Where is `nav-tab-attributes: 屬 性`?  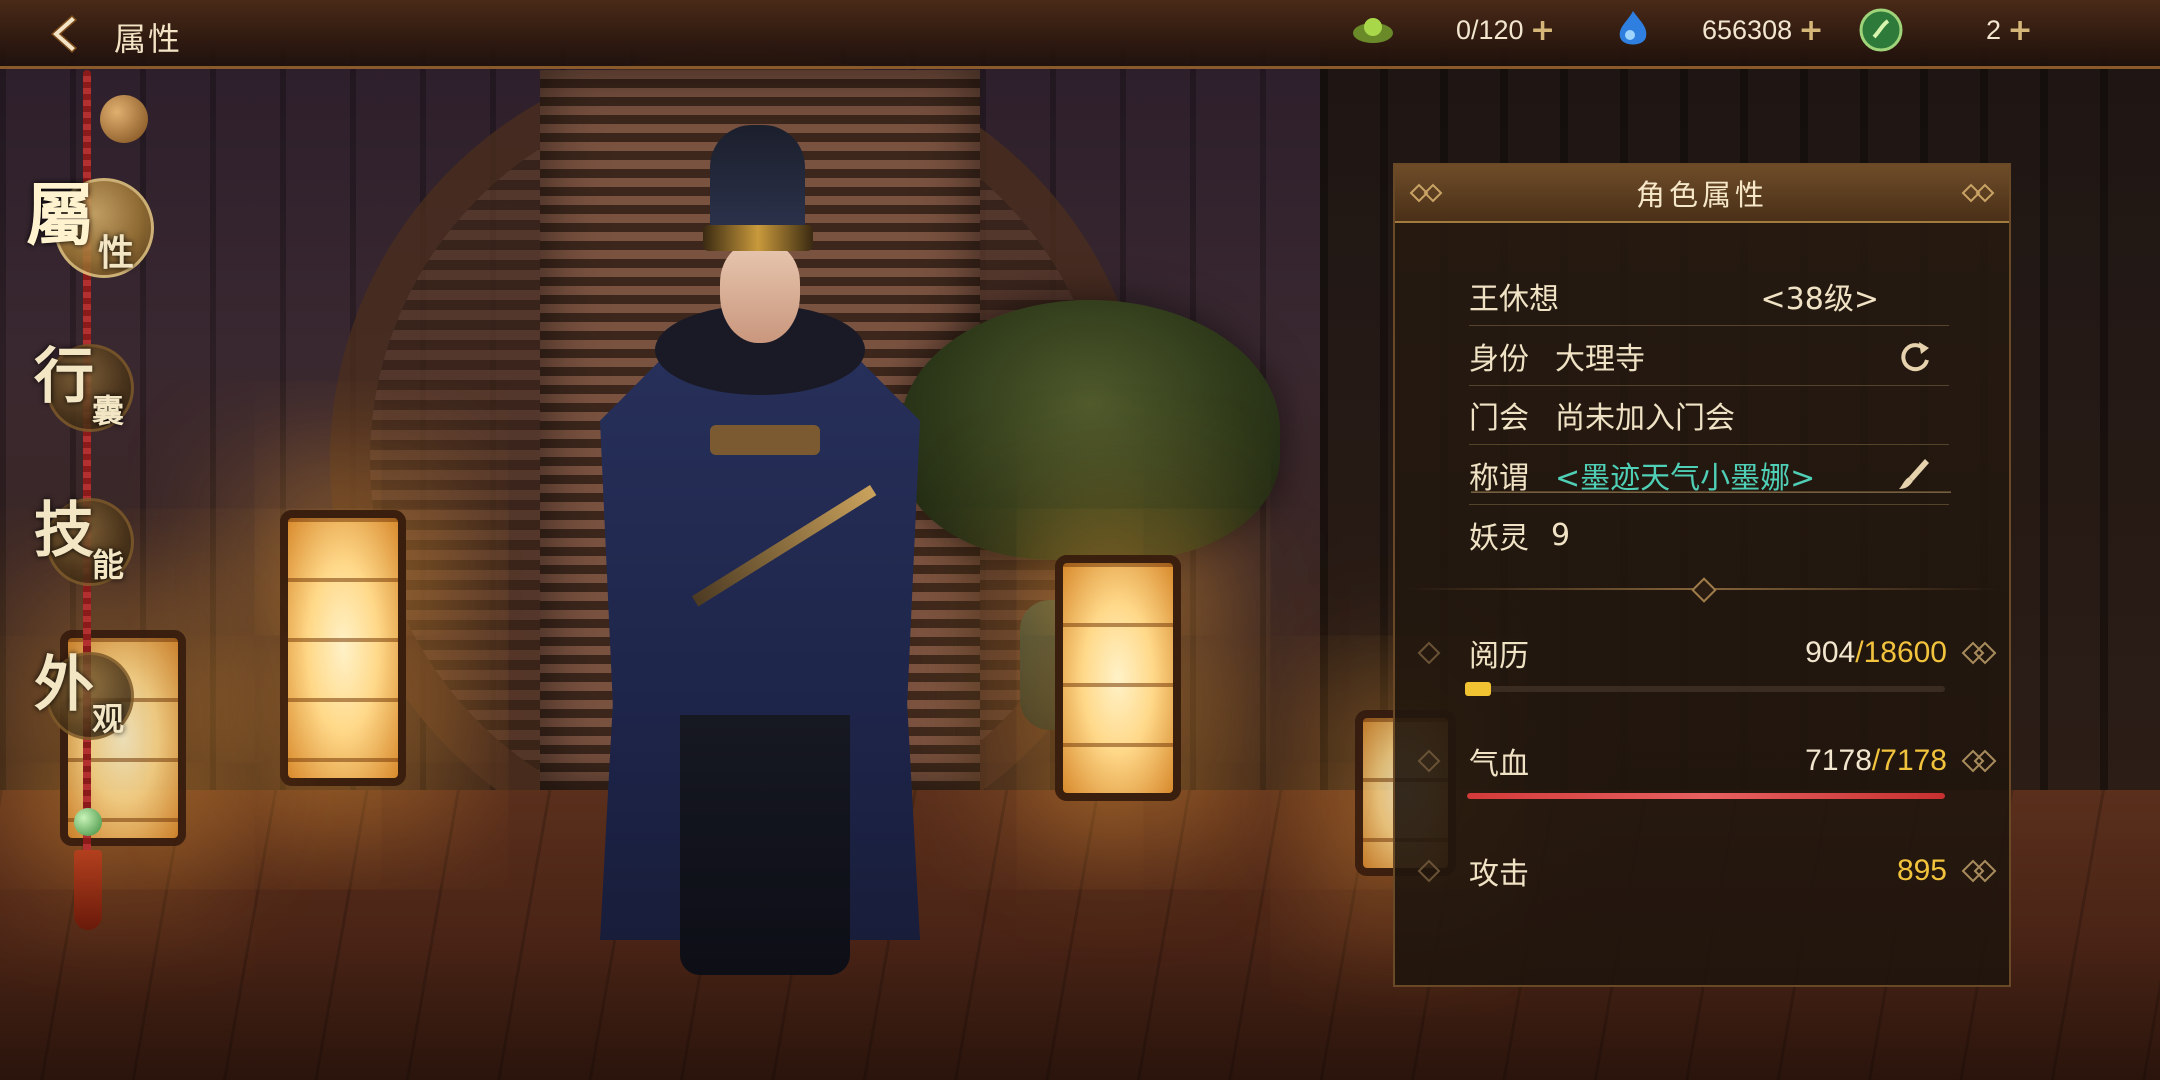
nav-tab-attributes: 屬 性 is located at coordinates (89, 219).